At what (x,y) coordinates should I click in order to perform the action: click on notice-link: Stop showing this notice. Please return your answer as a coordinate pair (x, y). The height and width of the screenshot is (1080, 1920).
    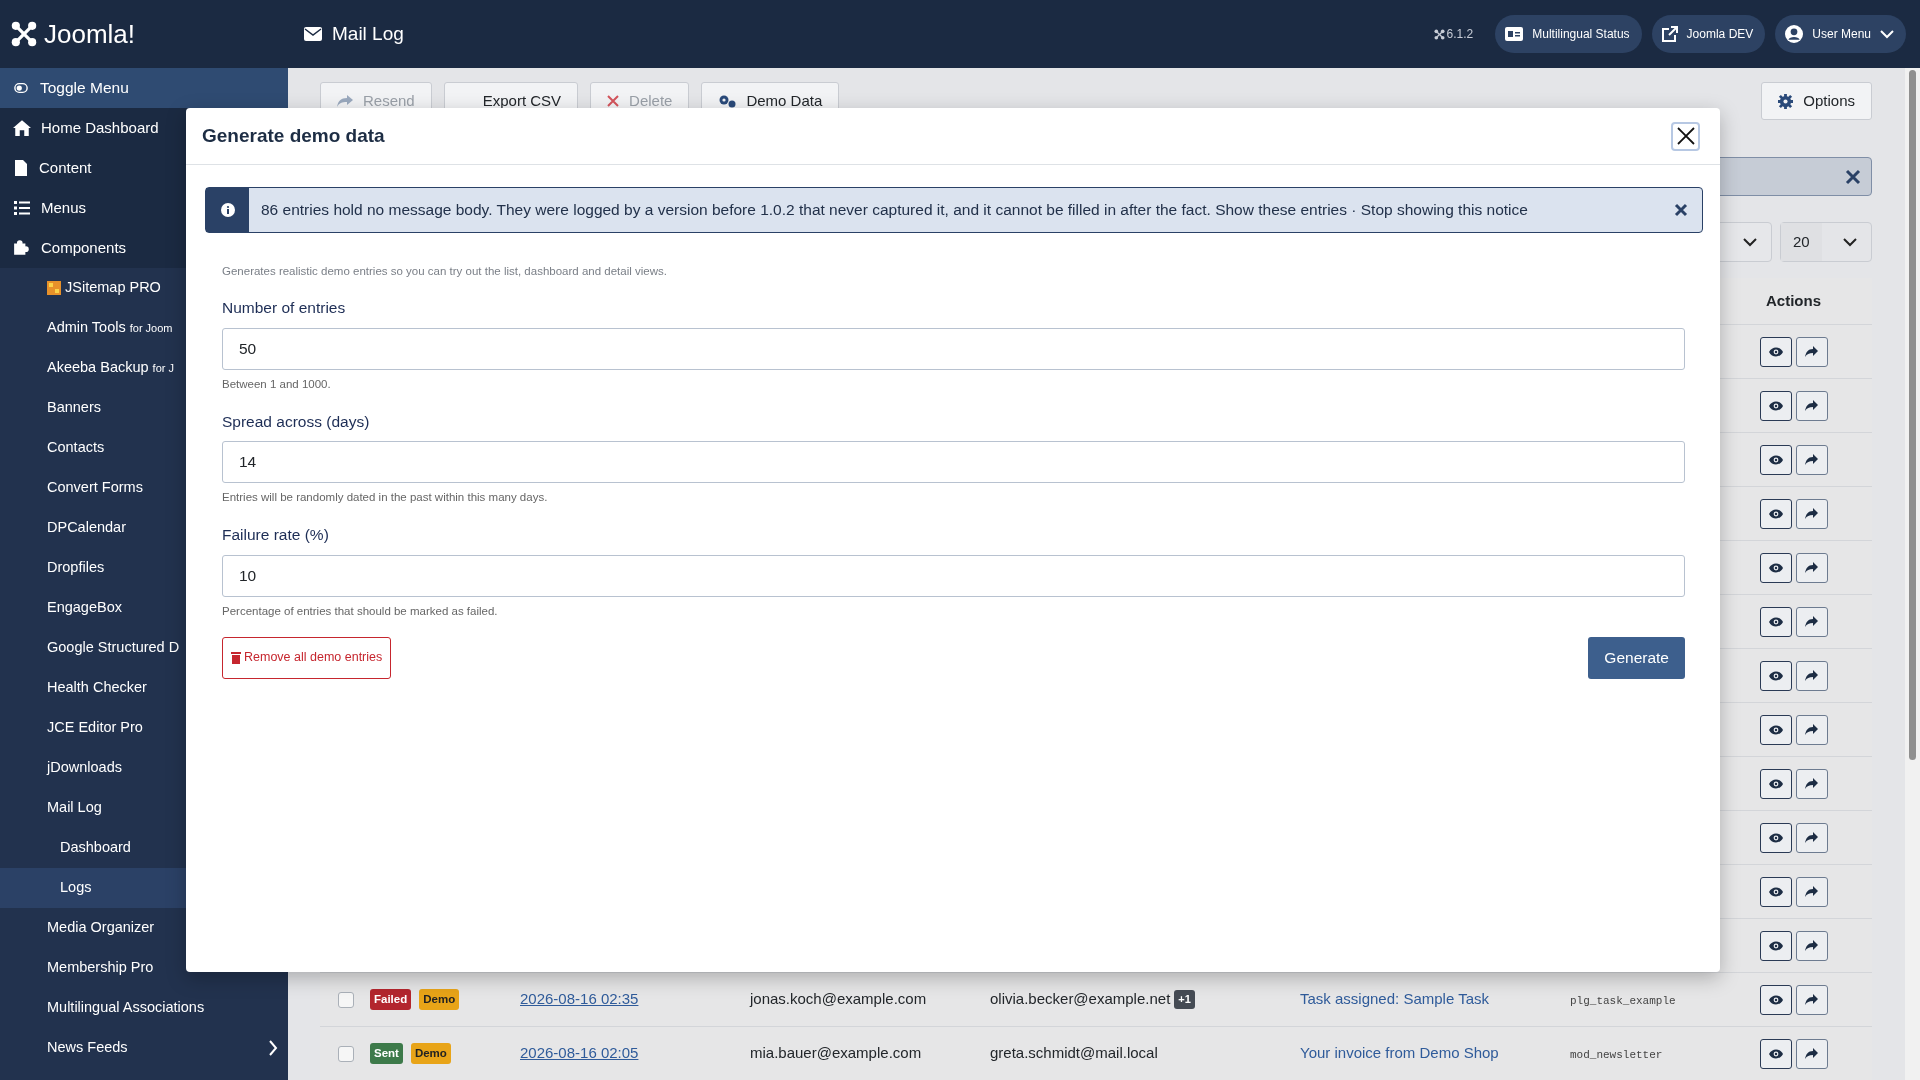
    Looking at the image, I should click on (1444, 209).